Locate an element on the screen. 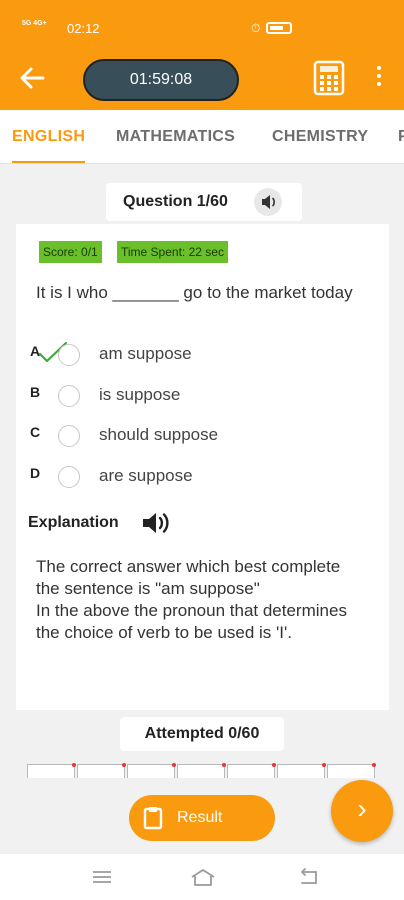 This screenshot has height=900, width=404. status-time: 02:12 is located at coordinates (83, 28).